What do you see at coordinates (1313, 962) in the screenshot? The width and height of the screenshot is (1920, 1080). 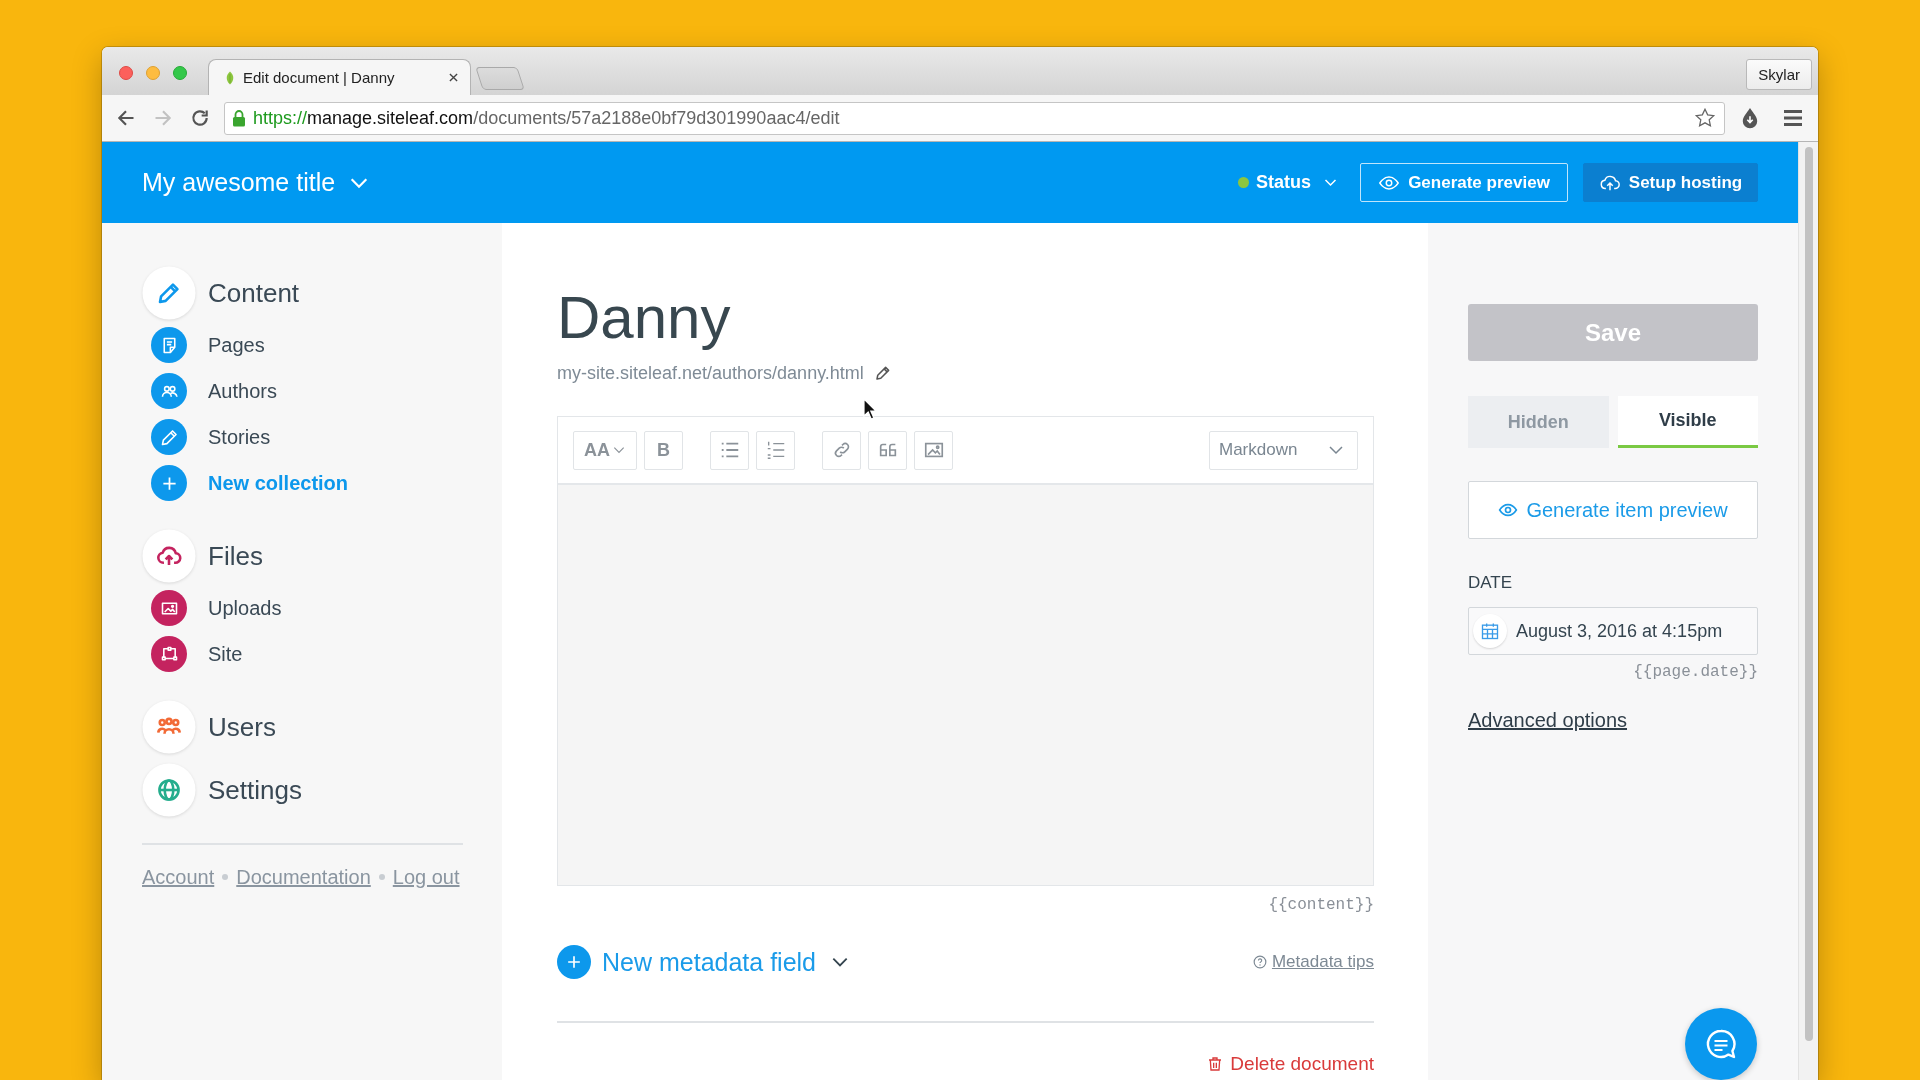 I see `metadata-tips-link: Metadata tips` at bounding box center [1313, 962].